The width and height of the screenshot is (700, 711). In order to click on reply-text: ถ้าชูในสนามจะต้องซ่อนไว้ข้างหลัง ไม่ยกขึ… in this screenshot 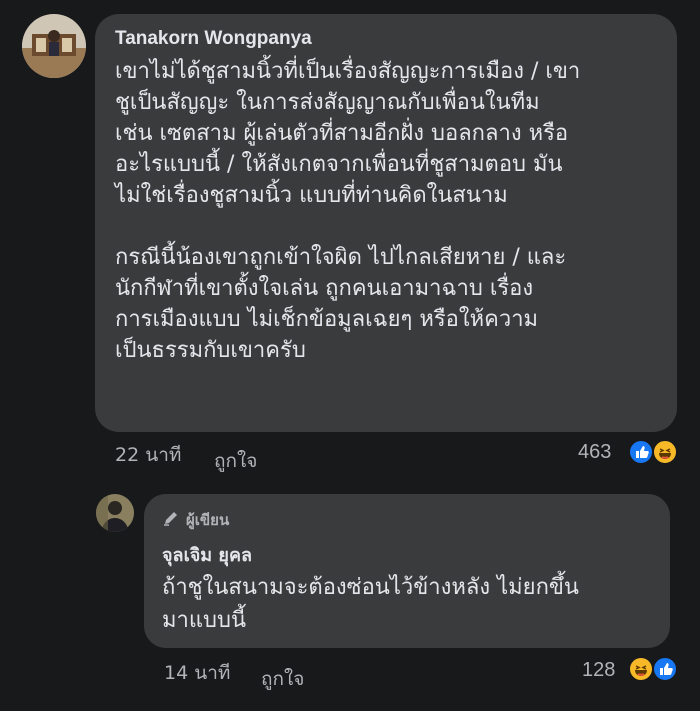, I will do `click(370, 604)`.